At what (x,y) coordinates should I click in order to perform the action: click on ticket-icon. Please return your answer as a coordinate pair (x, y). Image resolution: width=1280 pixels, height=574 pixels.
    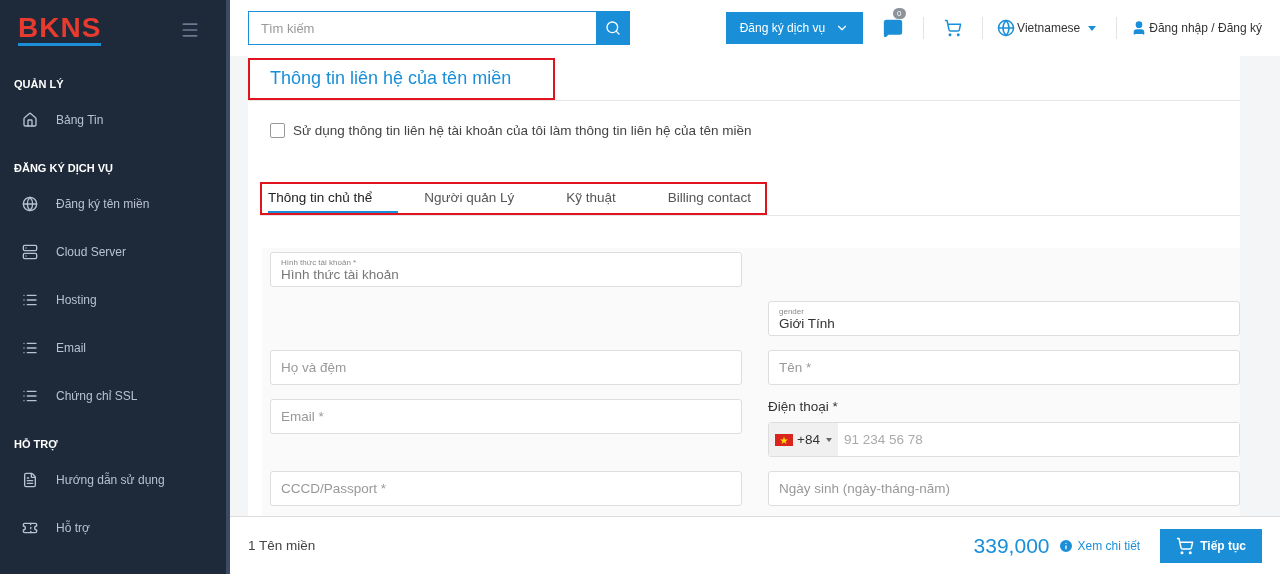
    Looking at the image, I should click on (30, 528).